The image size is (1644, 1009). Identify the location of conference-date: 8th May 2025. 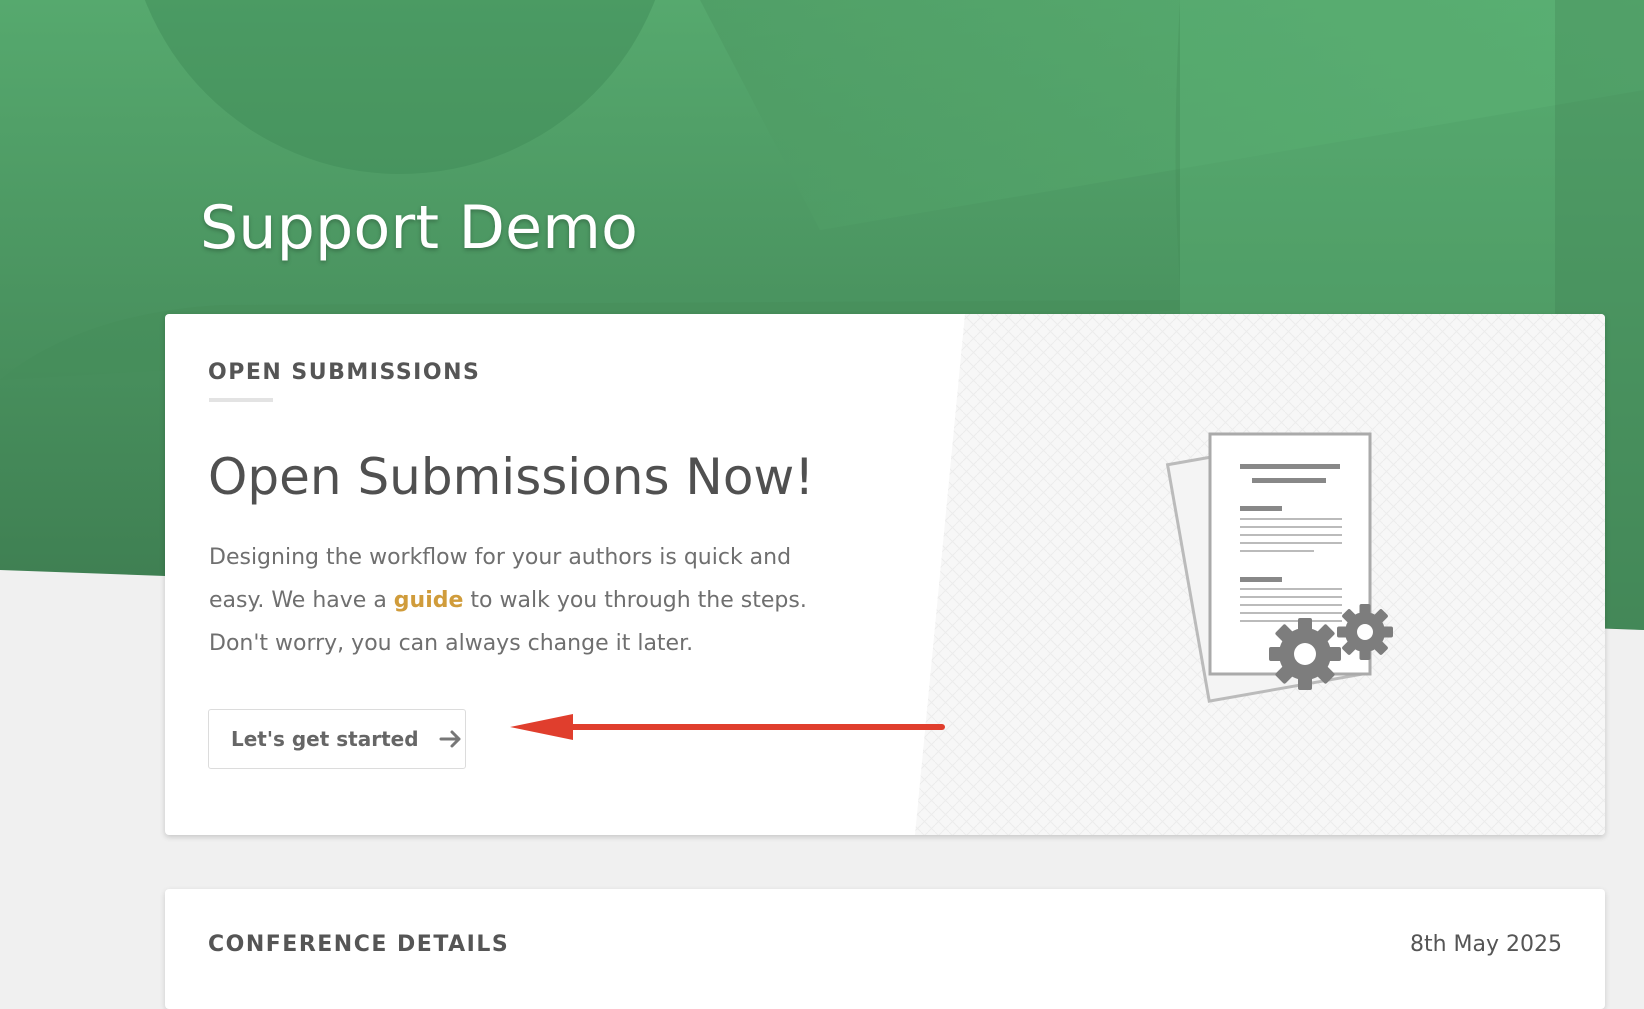
(1485, 944).